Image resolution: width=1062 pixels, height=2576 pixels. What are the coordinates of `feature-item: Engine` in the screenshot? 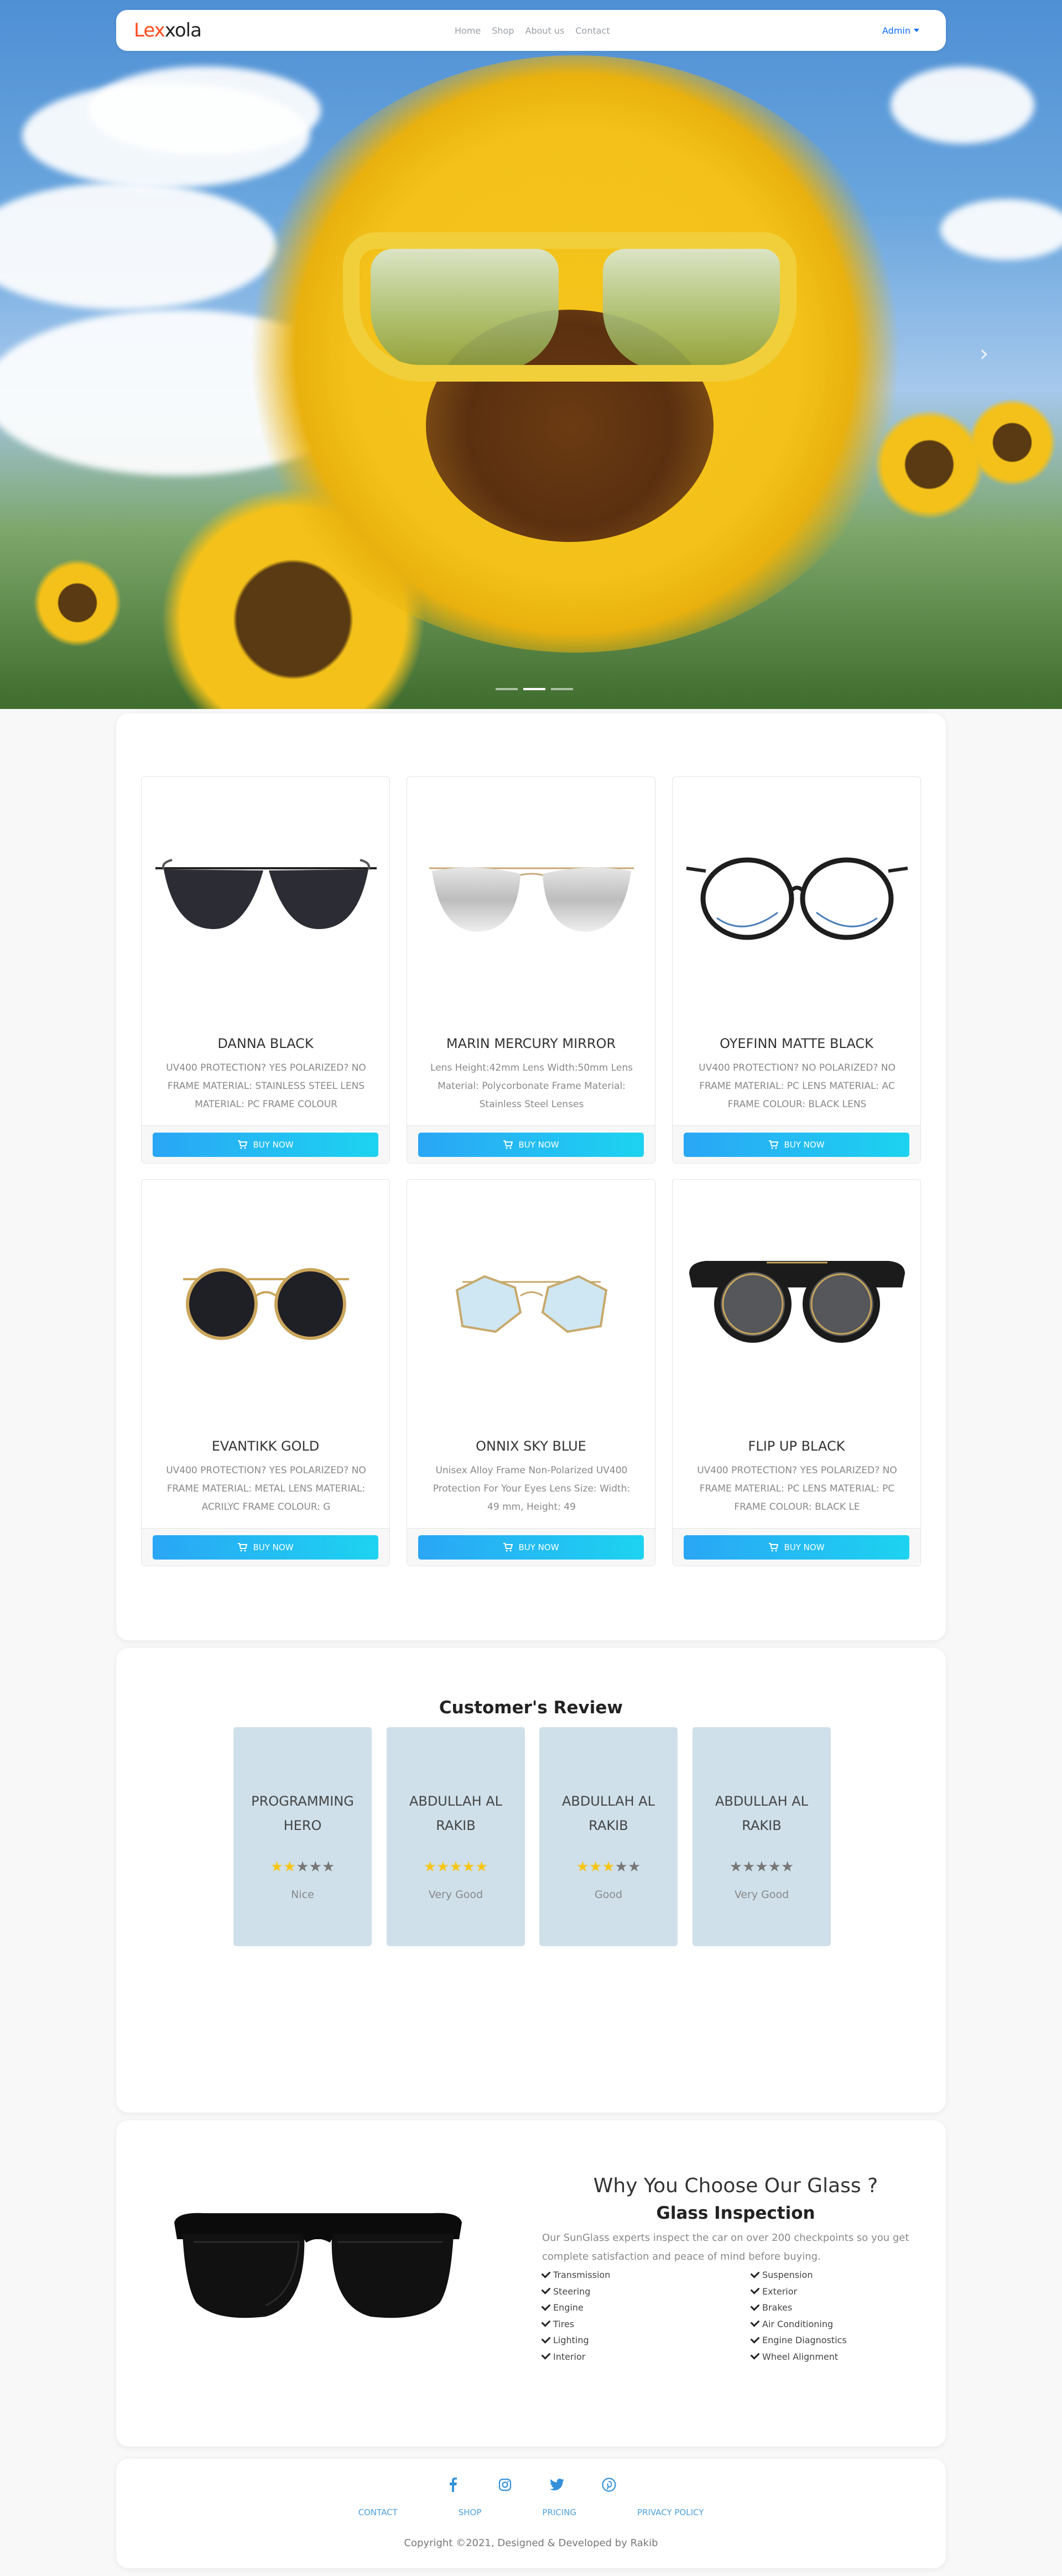 It's located at (562, 2307).